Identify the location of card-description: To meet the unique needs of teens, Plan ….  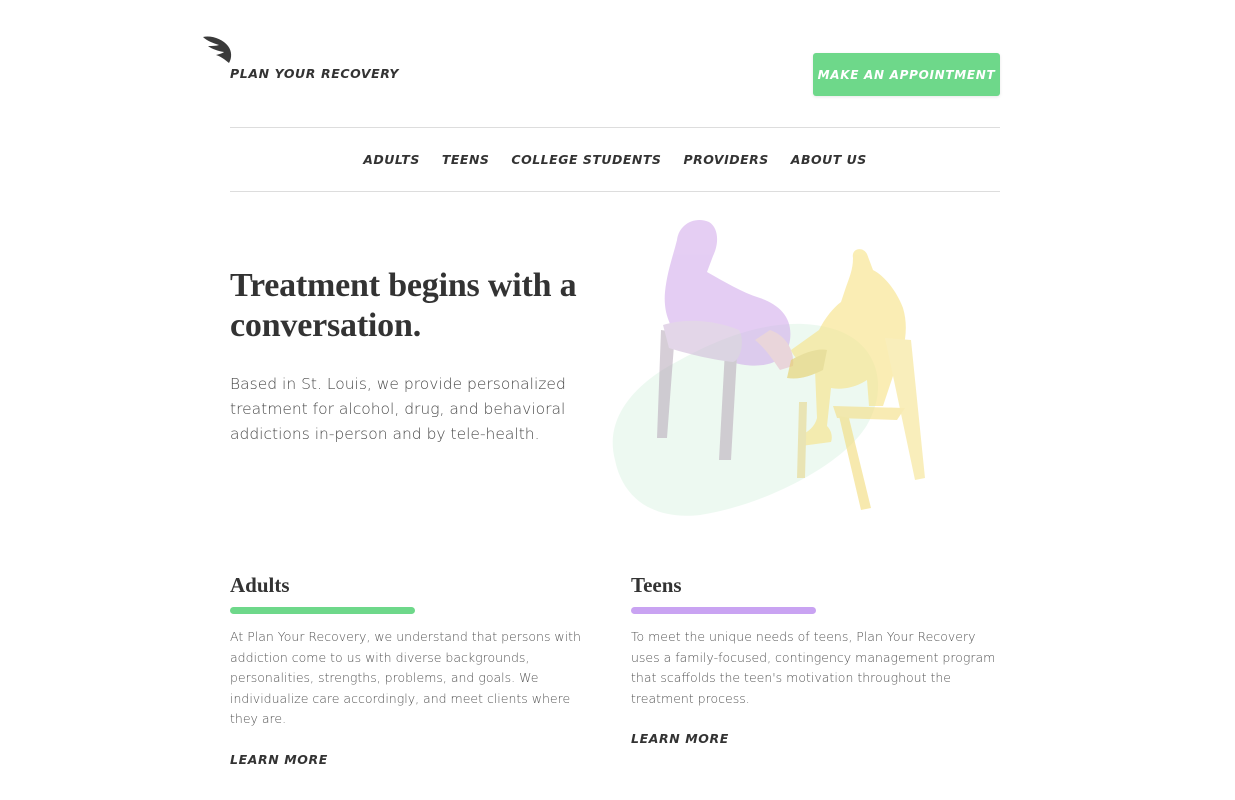
(813, 667).